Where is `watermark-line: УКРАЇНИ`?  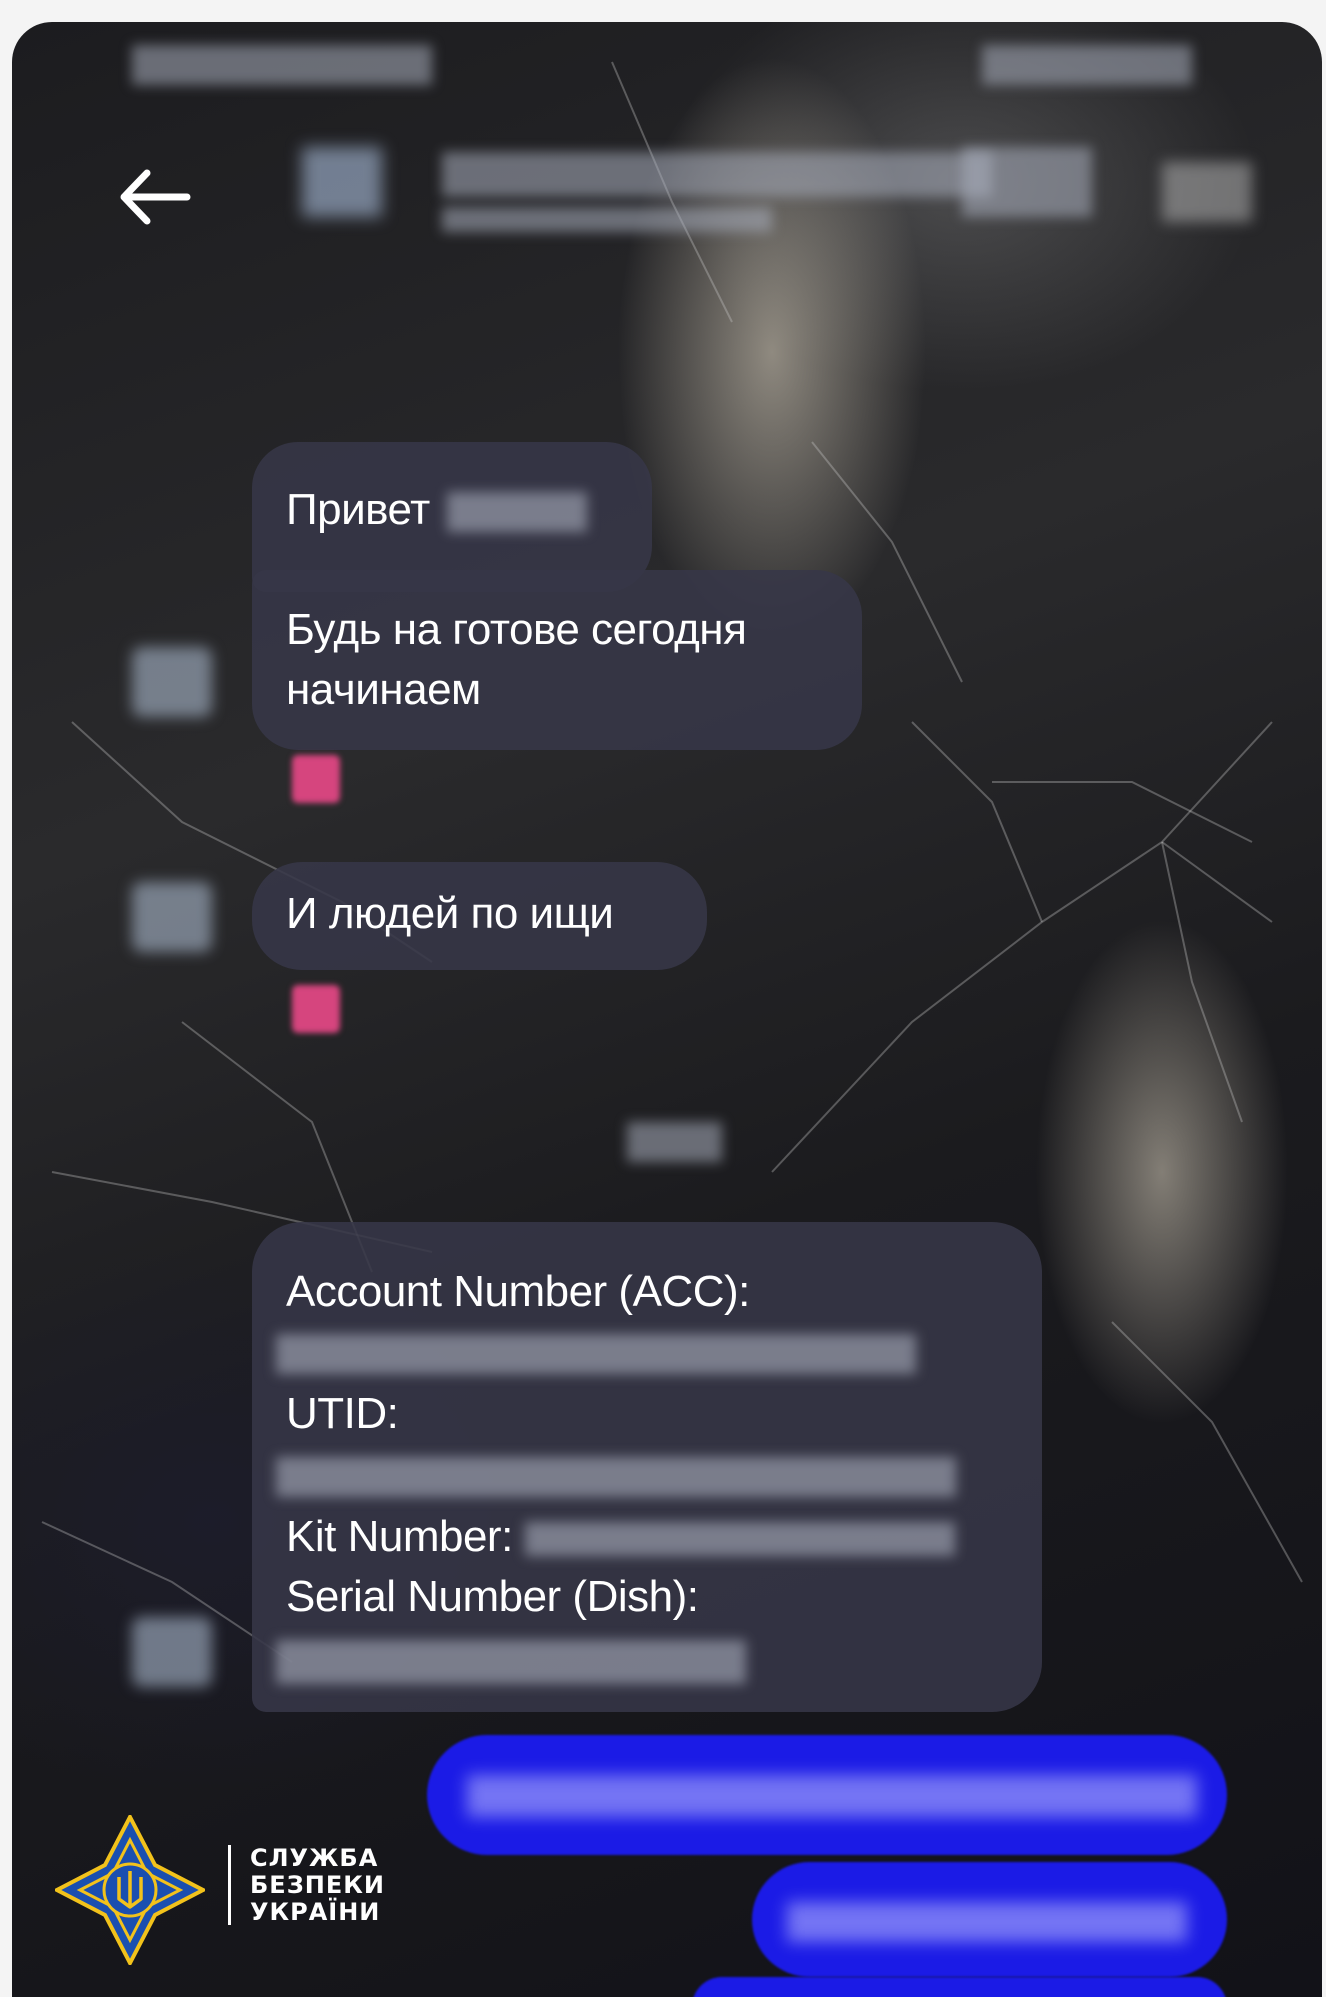 watermark-line: УКРАЇНИ is located at coordinates (315, 1912).